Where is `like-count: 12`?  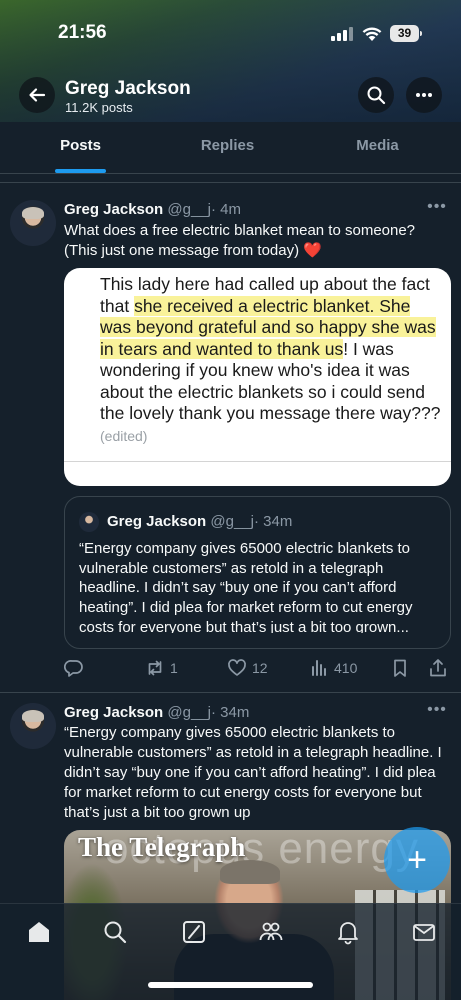 like-count: 12 is located at coordinates (260, 668).